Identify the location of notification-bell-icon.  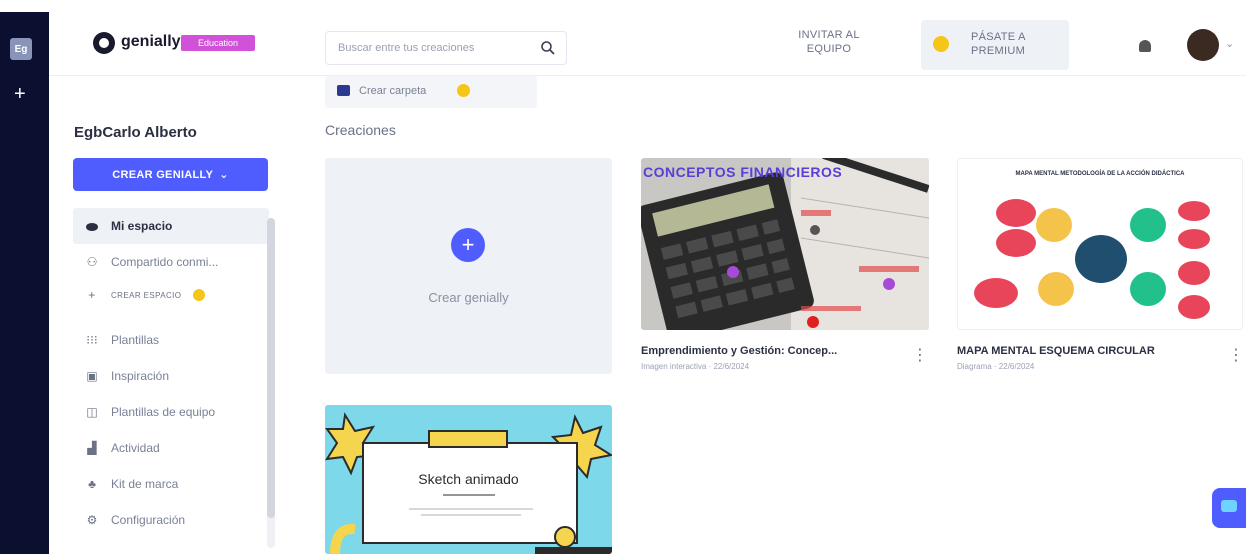
(1145, 46).